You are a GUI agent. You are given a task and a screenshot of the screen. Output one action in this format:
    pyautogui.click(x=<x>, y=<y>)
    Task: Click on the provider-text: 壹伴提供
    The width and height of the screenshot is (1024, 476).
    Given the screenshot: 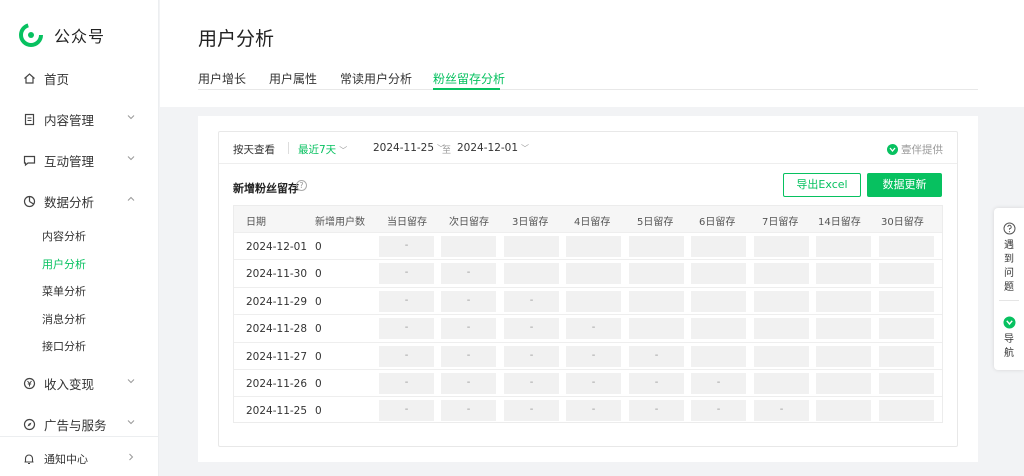 What is the action you would take?
    pyautogui.click(x=922, y=150)
    